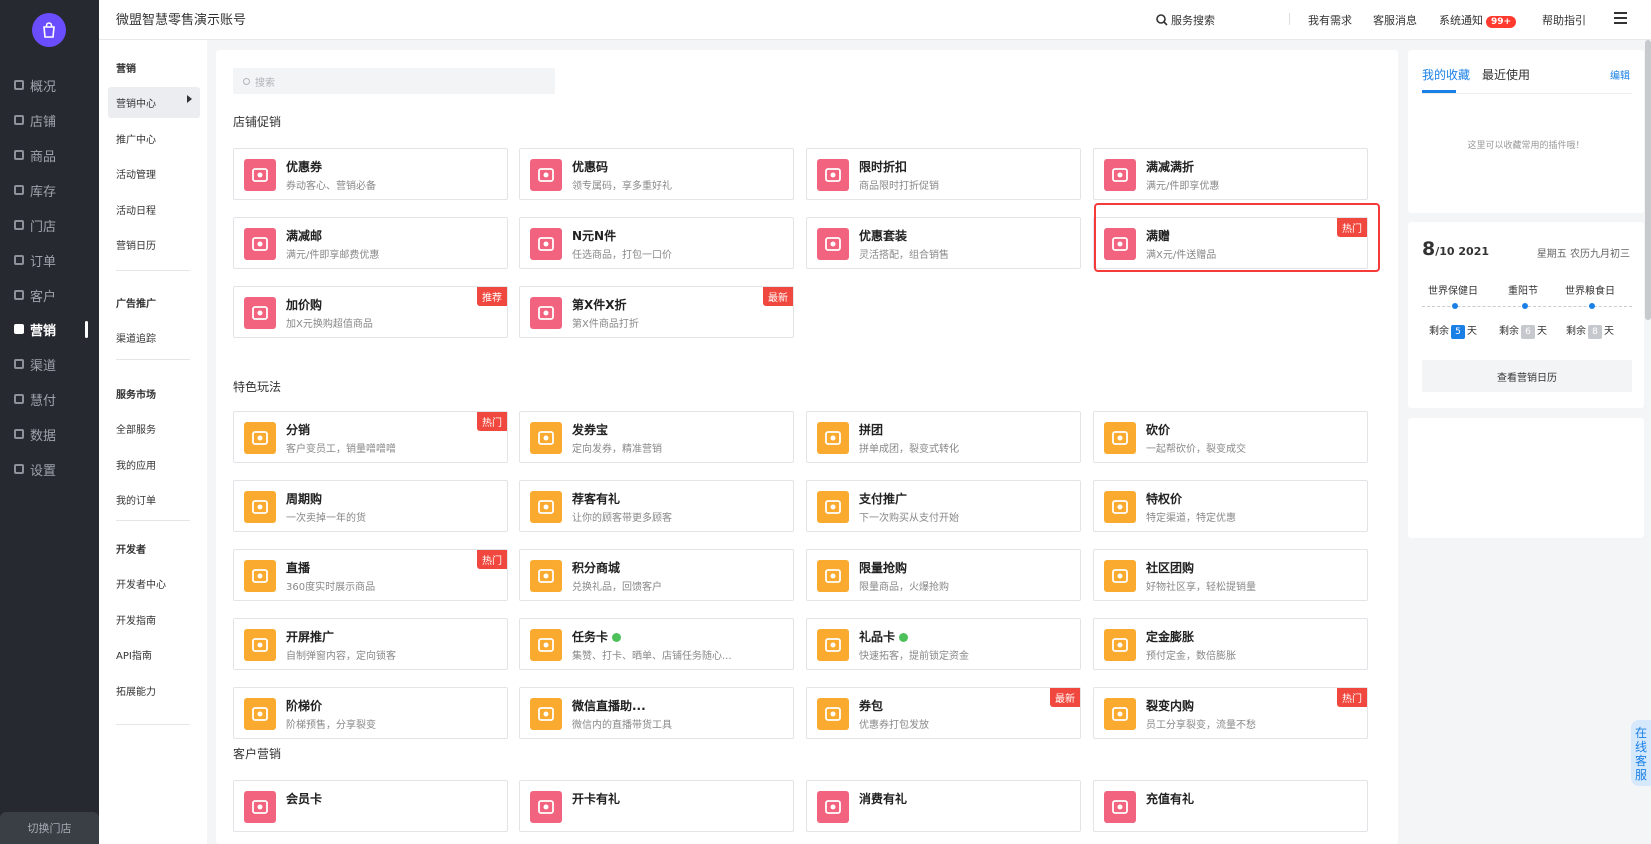 This screenshot has height=844, width=1651. I want to click on card-title: N元N件, so click(594, 236).